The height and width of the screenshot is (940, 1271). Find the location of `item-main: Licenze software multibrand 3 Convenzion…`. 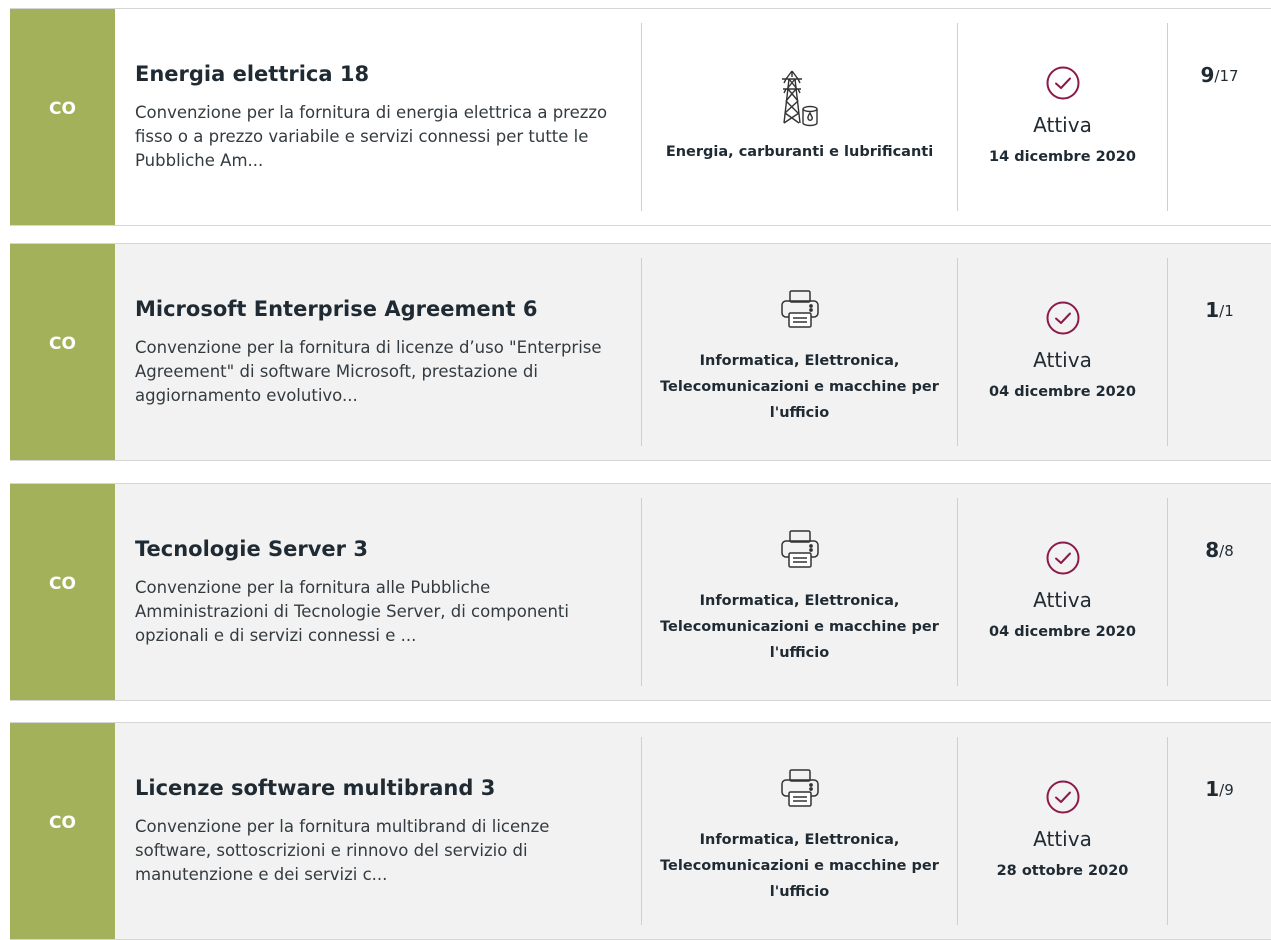

item-main: Licenze software multibrand 3 Convenzion… is located at coordinates (378, 831).